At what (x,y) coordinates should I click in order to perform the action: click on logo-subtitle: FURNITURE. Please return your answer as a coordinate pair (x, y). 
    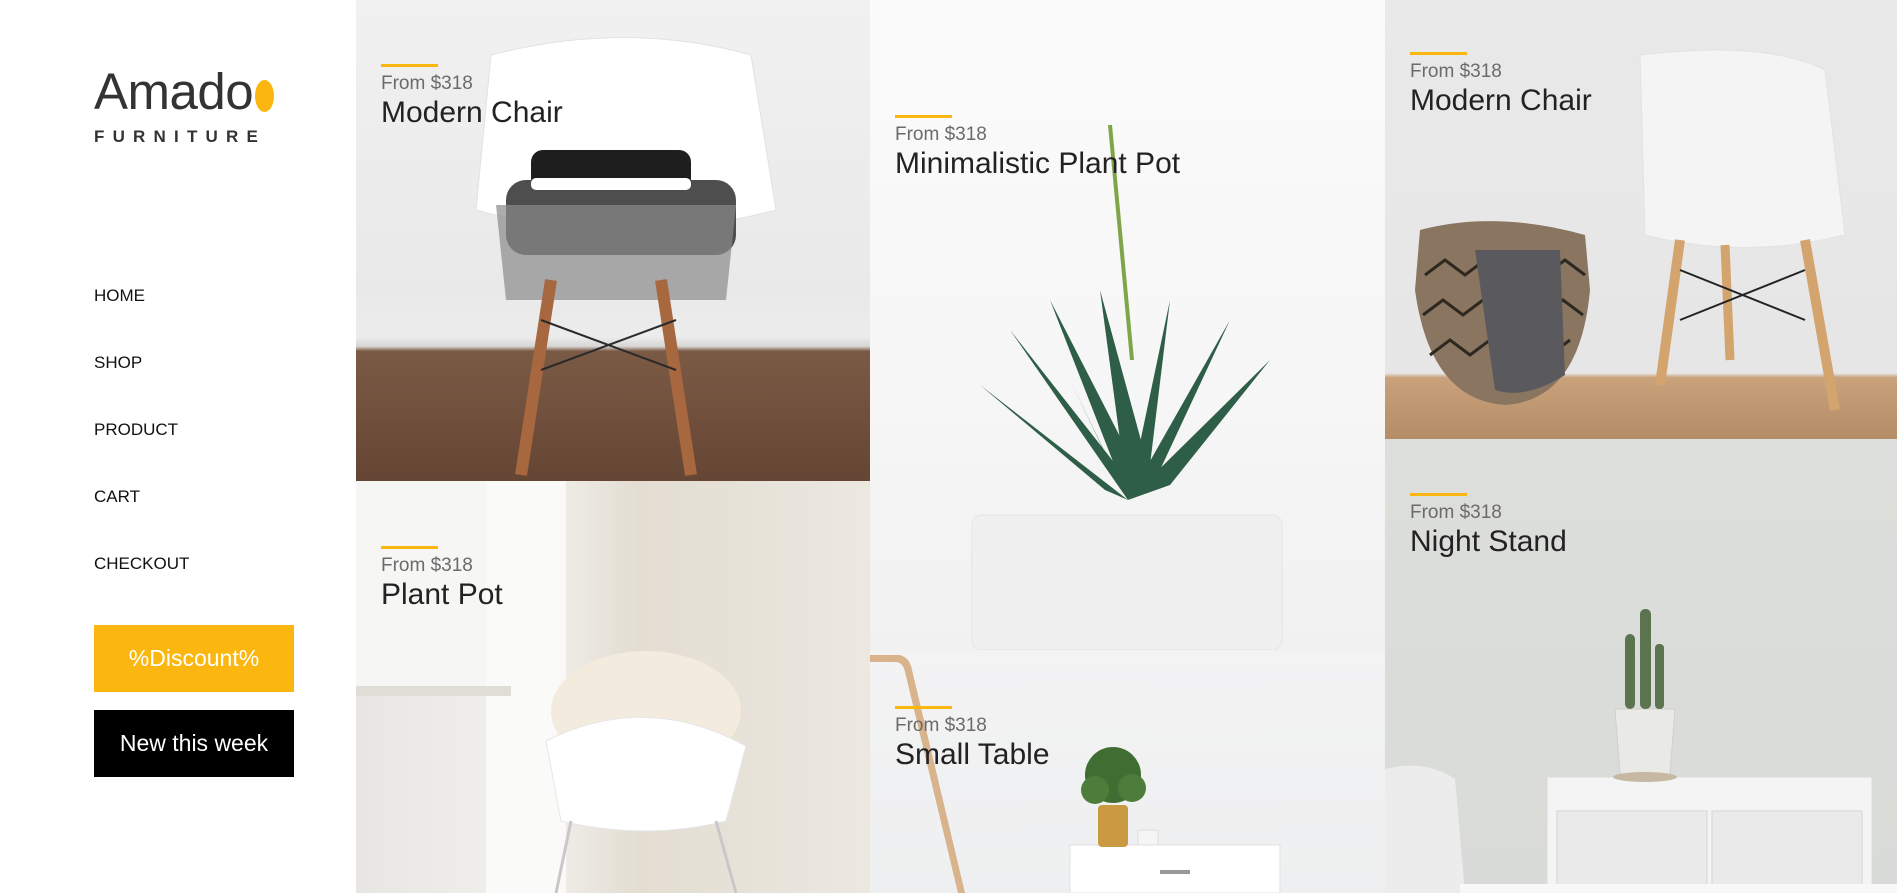
    Looking at the image, I should click on (180, 136).